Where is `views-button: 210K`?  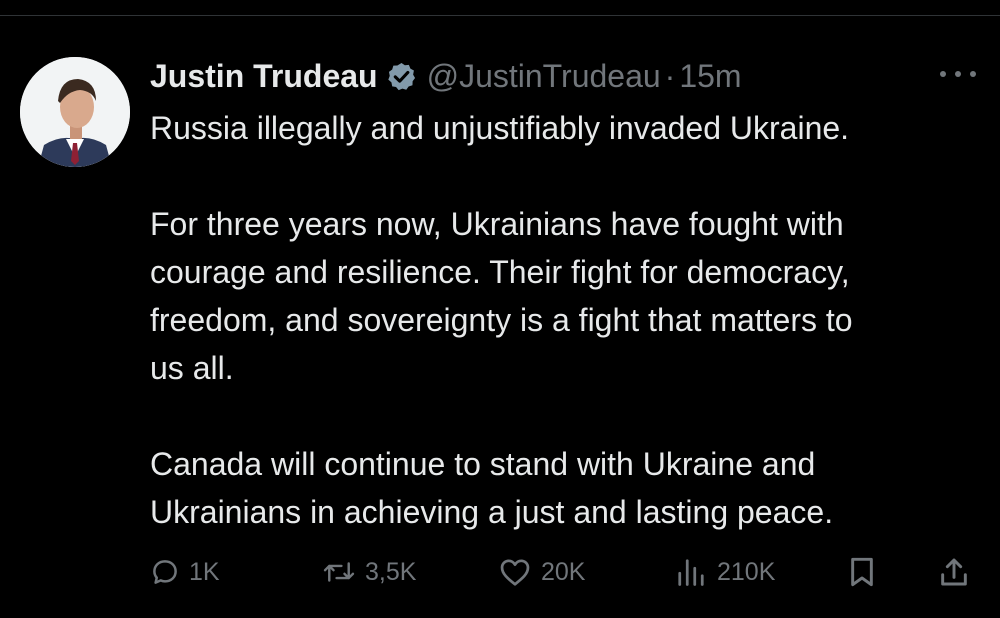
views-button: 210K is located at coordinates (724, 572).